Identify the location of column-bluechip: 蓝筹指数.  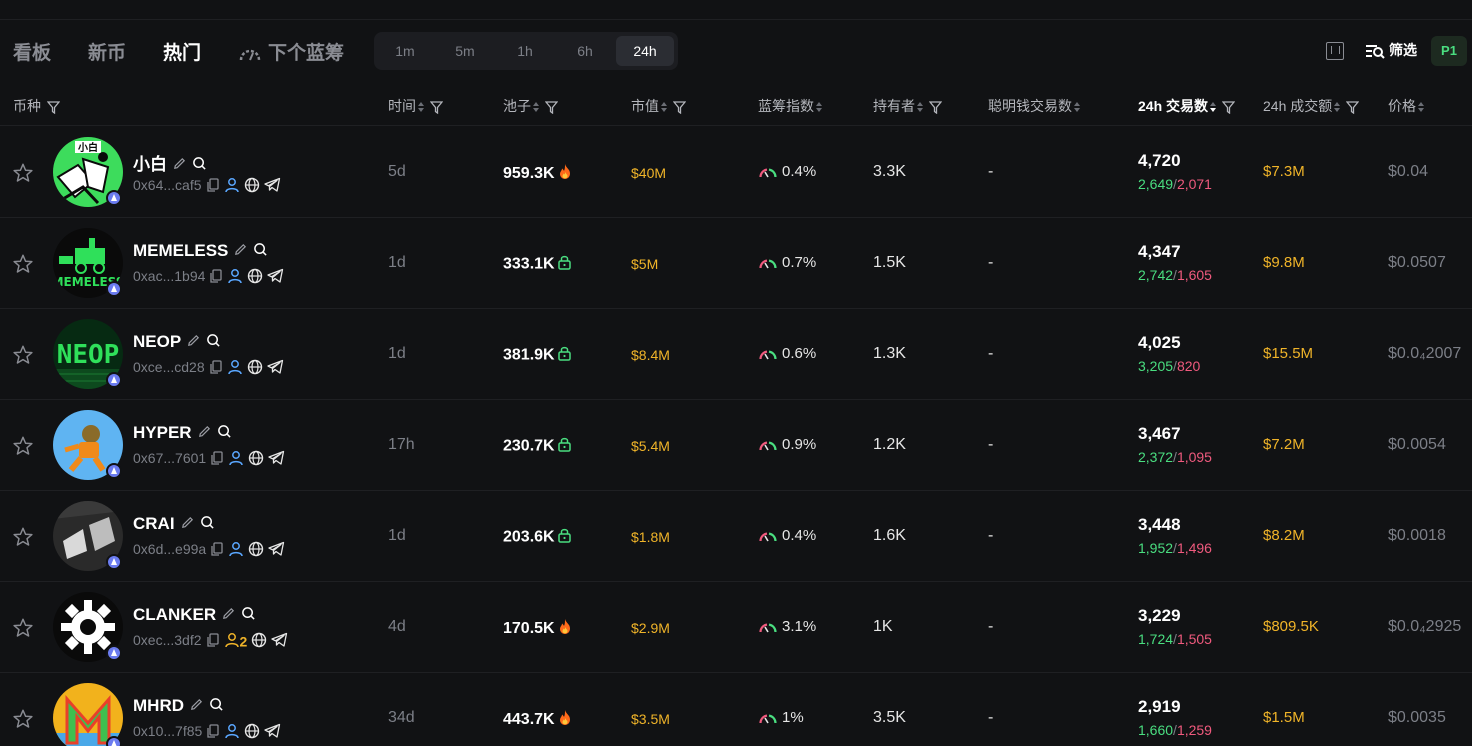
(790, 106).